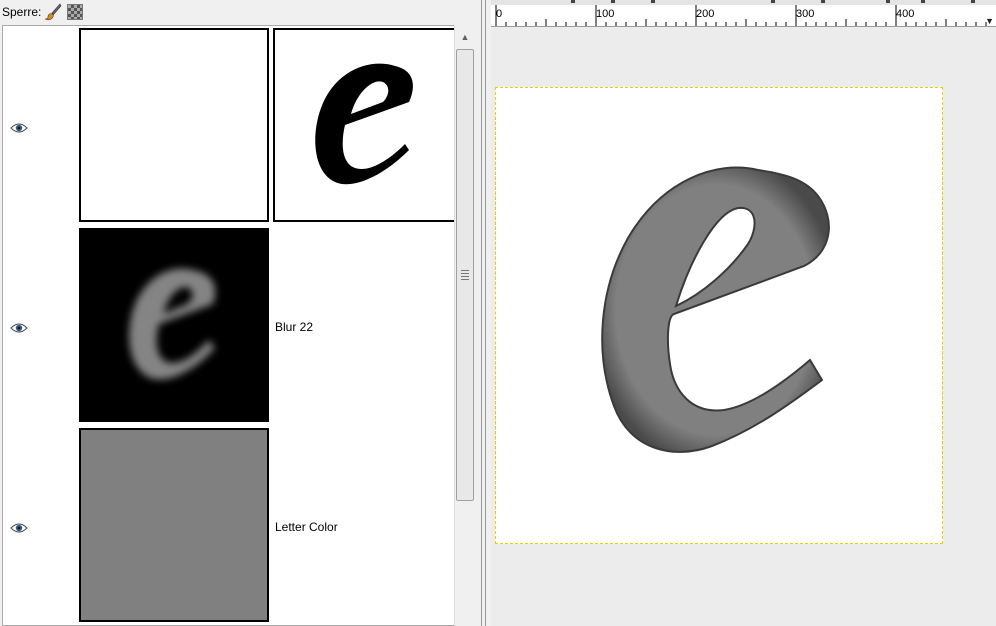  Describe the element at coordinates (484, 313) in the screenshot. I see `pane-divider` at that location.